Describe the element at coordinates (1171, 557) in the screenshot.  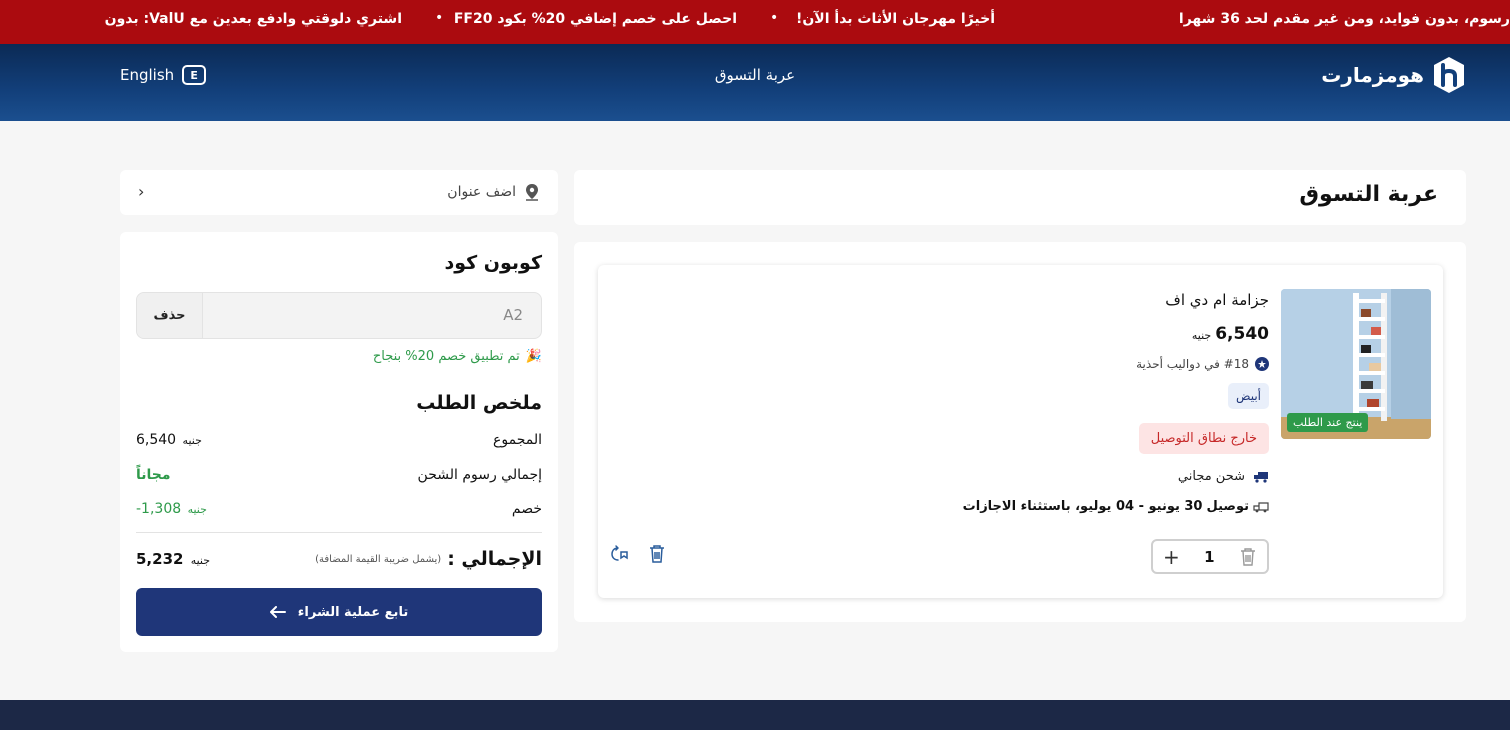
I see `increase-quantity-button: +` at that location.